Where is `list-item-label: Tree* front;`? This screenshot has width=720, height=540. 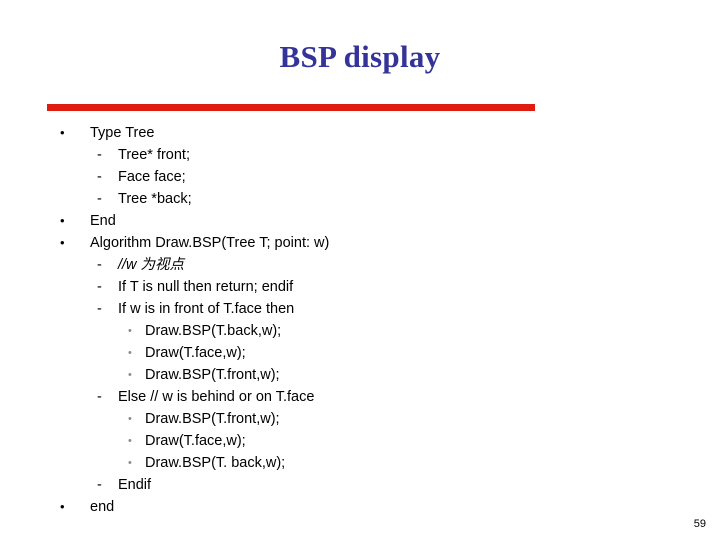
list-item-label: Tree* front; is located at coordinates (154, 155).